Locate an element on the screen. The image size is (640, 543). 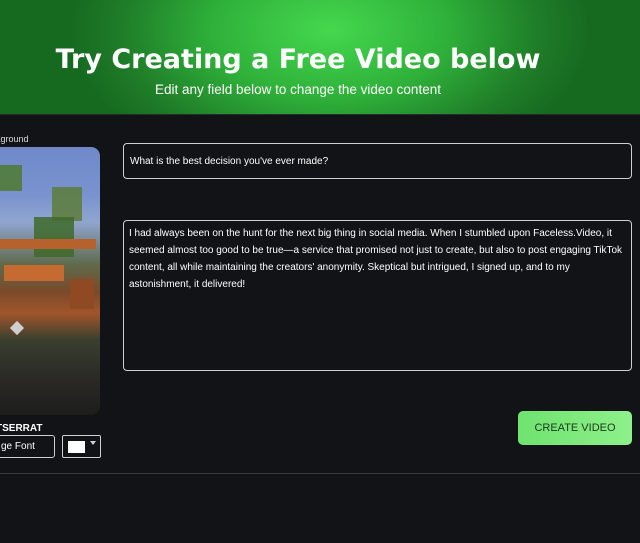
video-preview is located at coordinates (50, 281).